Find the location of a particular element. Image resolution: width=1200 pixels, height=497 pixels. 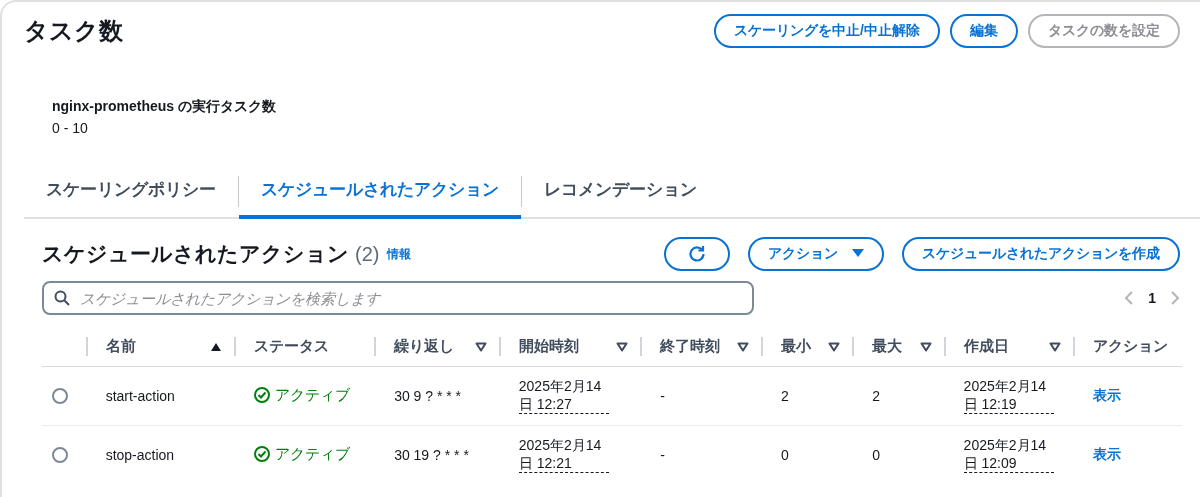

page-number: 1 is located at coordinates (1152, 298).